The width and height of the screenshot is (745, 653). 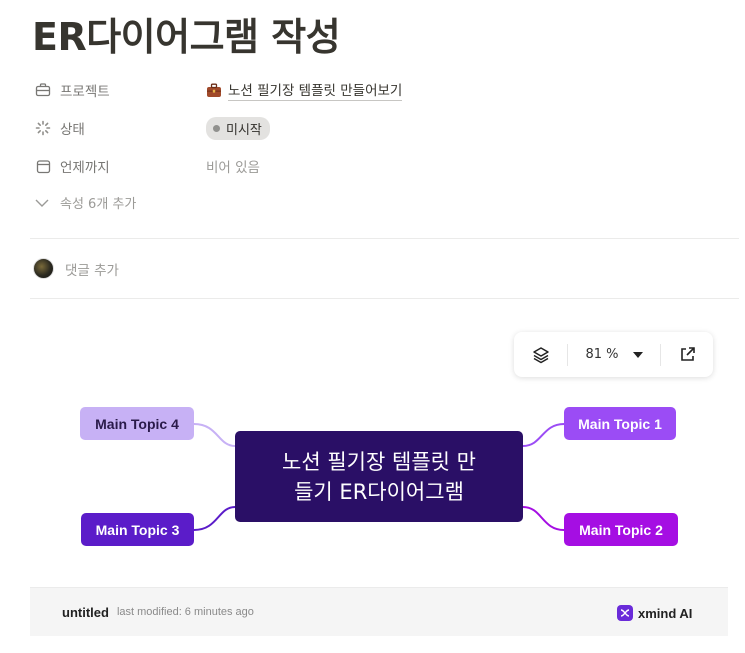 I want to click on zoom-level: 81 %, so click(x=602, y=354).